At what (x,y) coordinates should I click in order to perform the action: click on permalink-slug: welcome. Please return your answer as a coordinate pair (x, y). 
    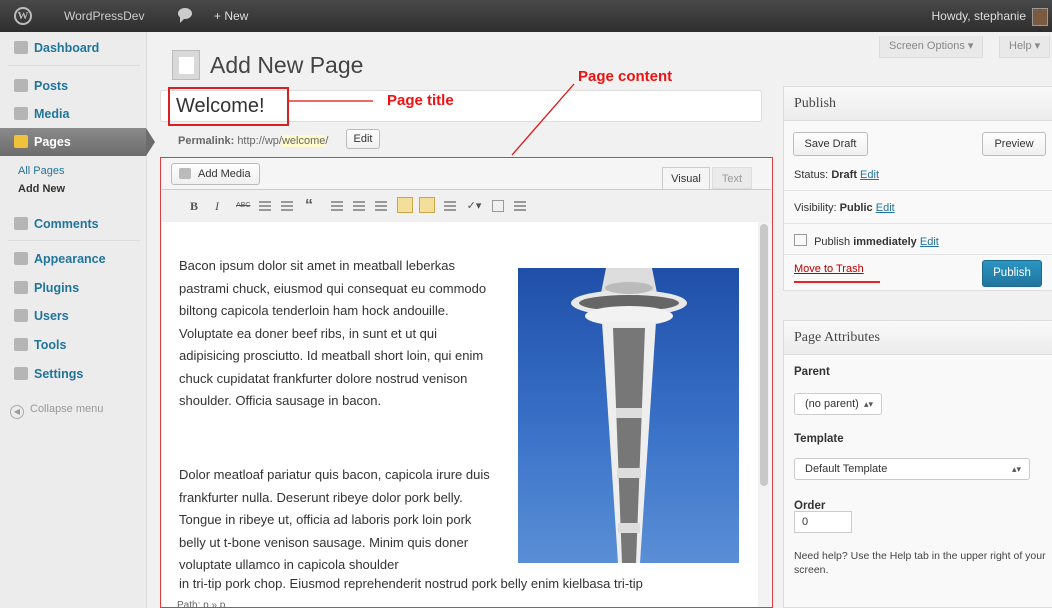
    Looking at the image, I should click on (303, 141).